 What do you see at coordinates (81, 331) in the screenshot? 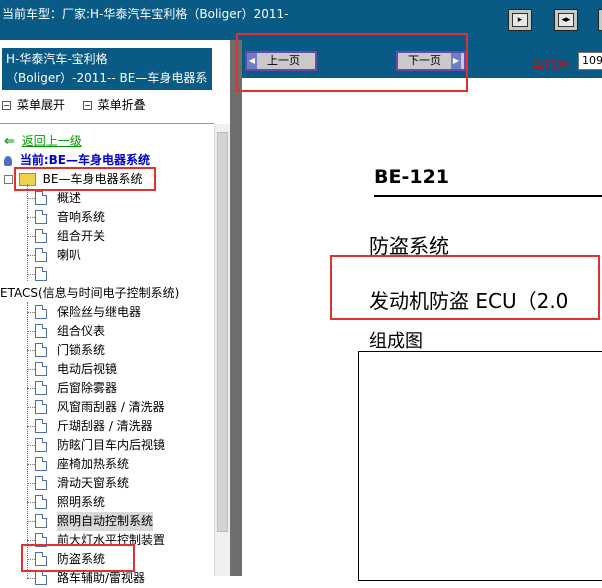
I see `tree-item-label: 组合仪表` at bounding box center [81, 331].